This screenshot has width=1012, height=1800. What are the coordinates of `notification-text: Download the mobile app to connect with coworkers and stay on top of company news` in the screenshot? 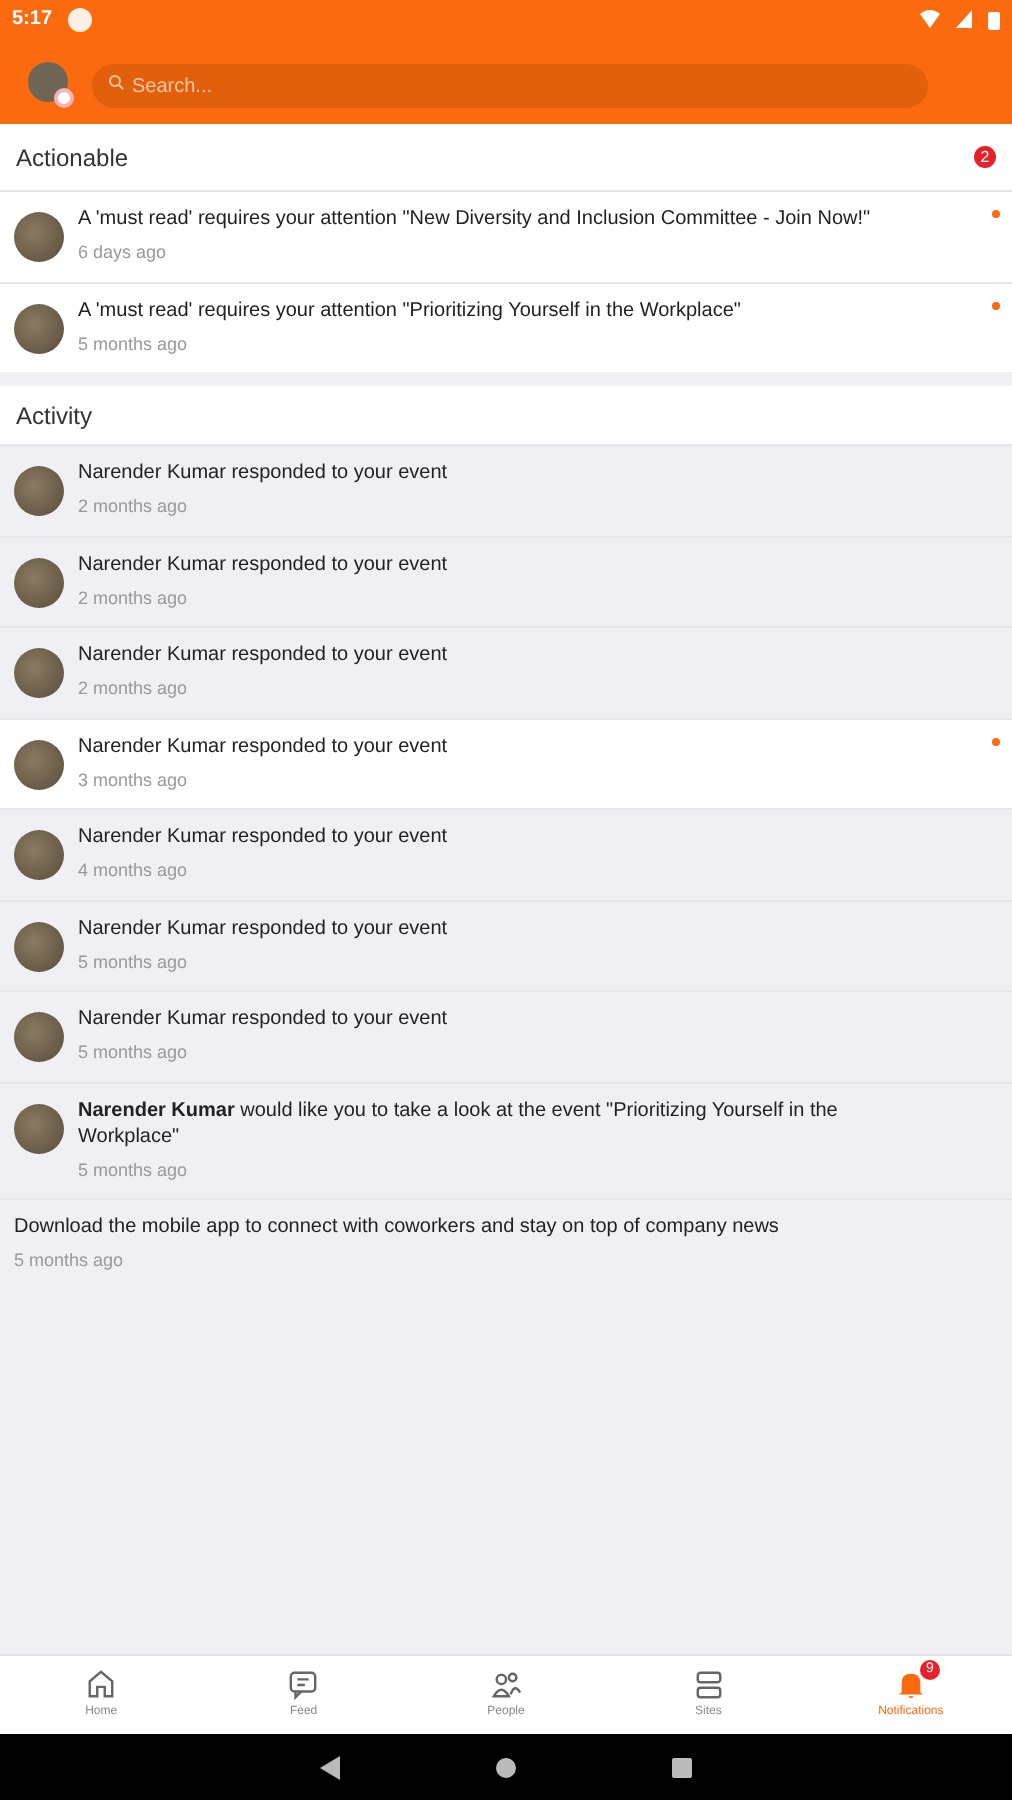 It's located at (396, 1227).